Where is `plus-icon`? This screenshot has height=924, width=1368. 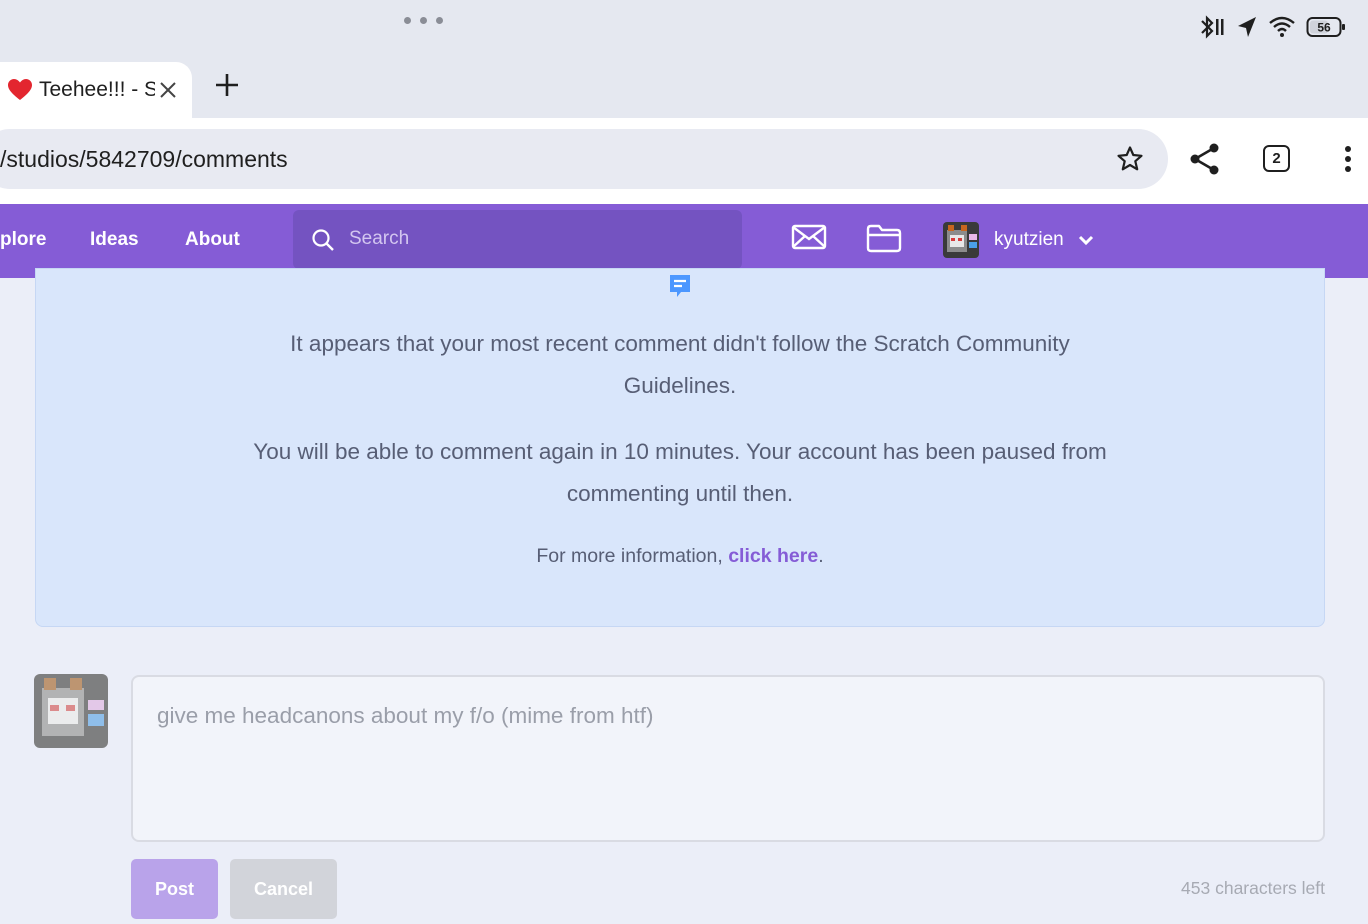
plus-icon is located at coordinates (227, 85).